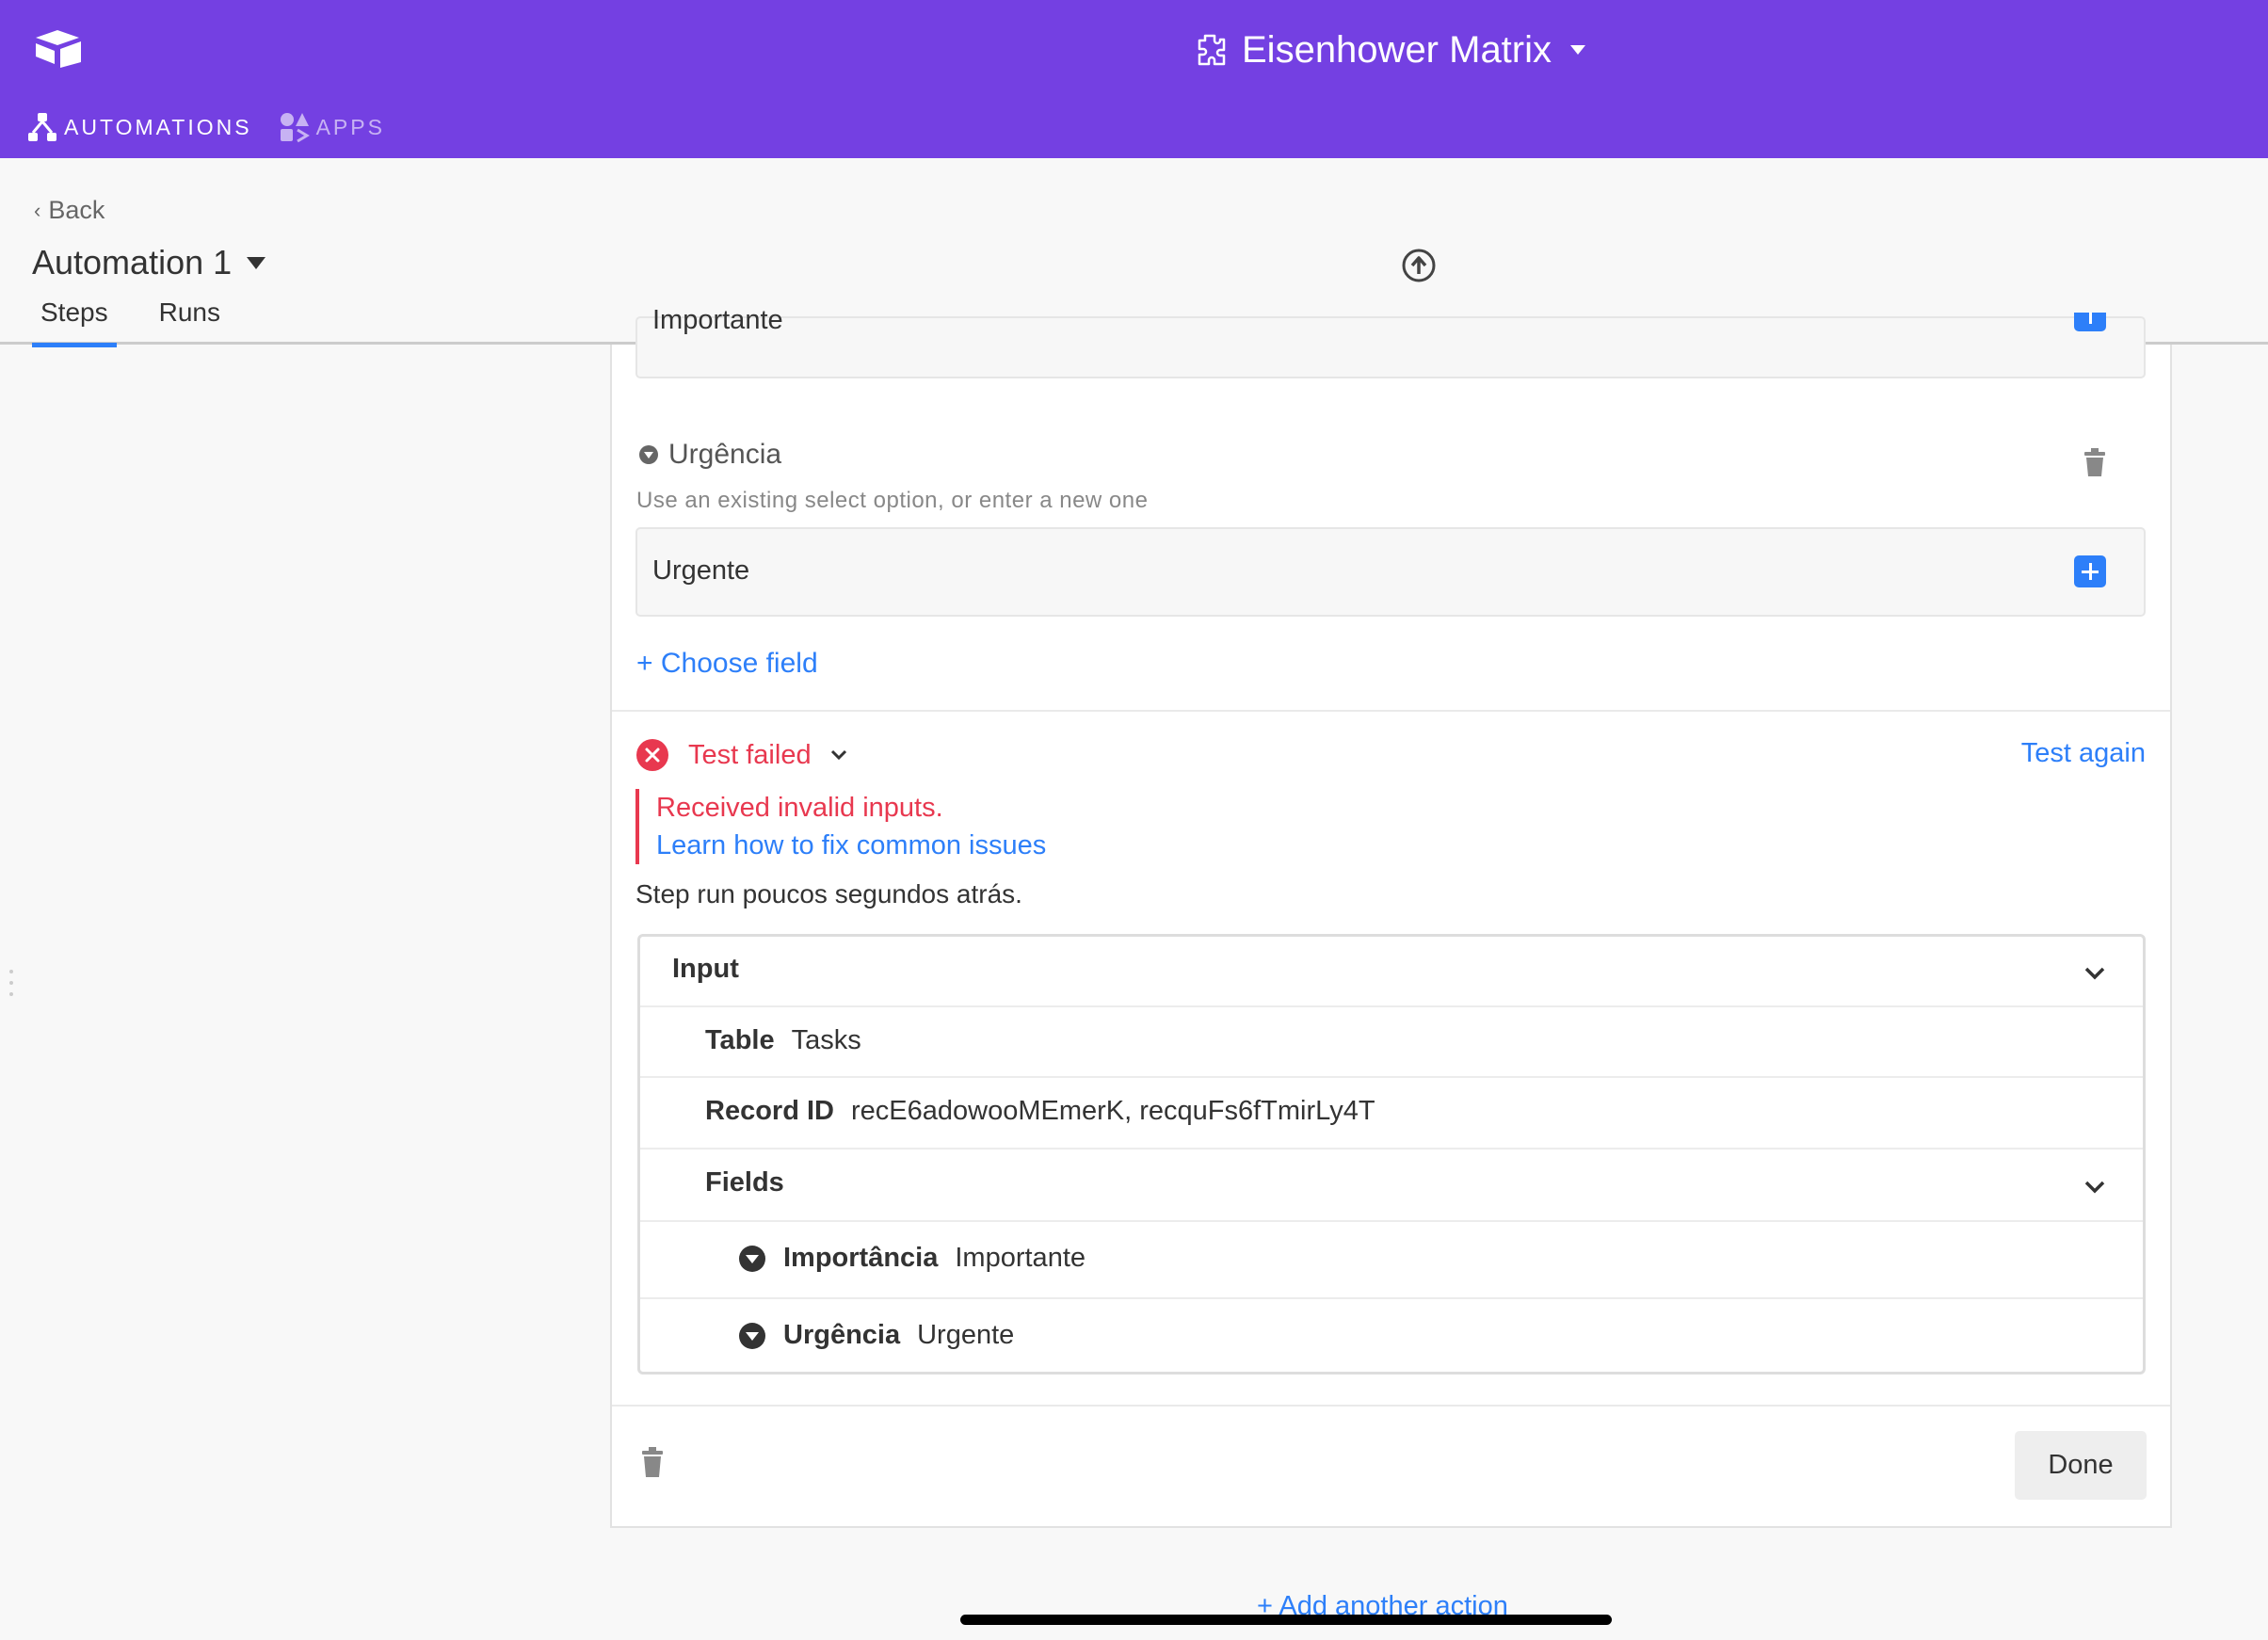 The height and width of the screenshot is (1640, 2268). What do you see at coordinates (1391, 972) in the screenshot?
I see `input-header-row: Input` at bounding box center [1391, 972].